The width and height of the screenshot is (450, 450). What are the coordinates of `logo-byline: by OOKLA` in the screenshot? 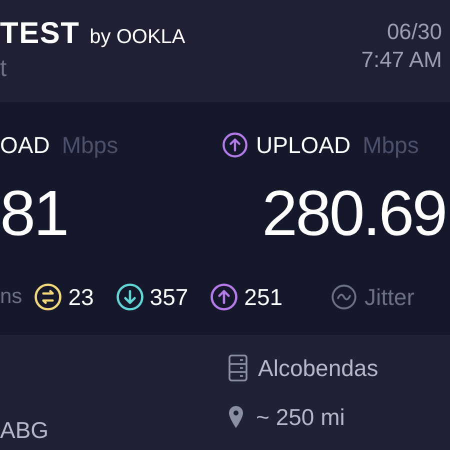 It's located at (138, 37).